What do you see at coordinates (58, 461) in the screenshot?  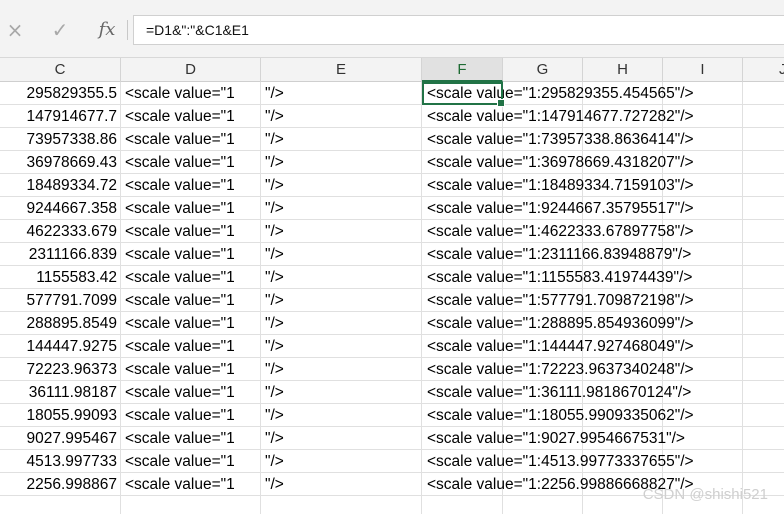 I see `cell-c: 4513.997733` at bounding box center [58, 461].